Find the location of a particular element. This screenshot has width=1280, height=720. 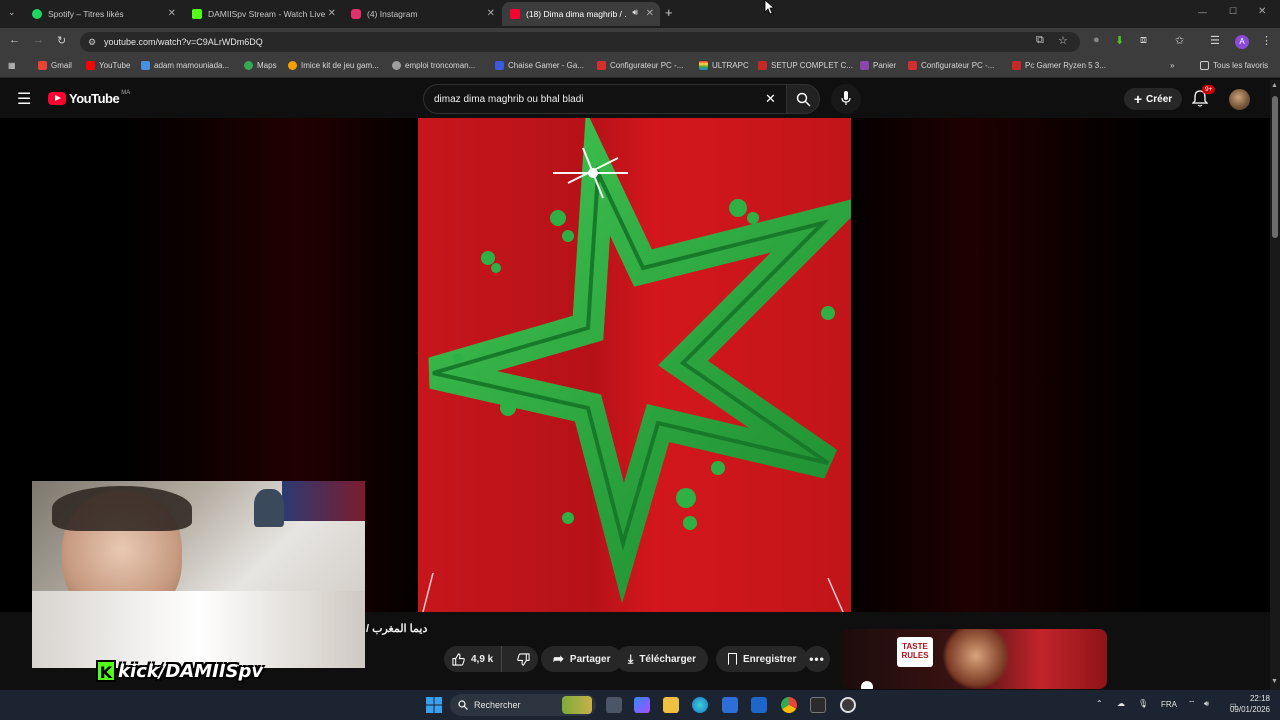

extensions-puzzle-icon: ⧈ is located at coordinates (1143, 40).